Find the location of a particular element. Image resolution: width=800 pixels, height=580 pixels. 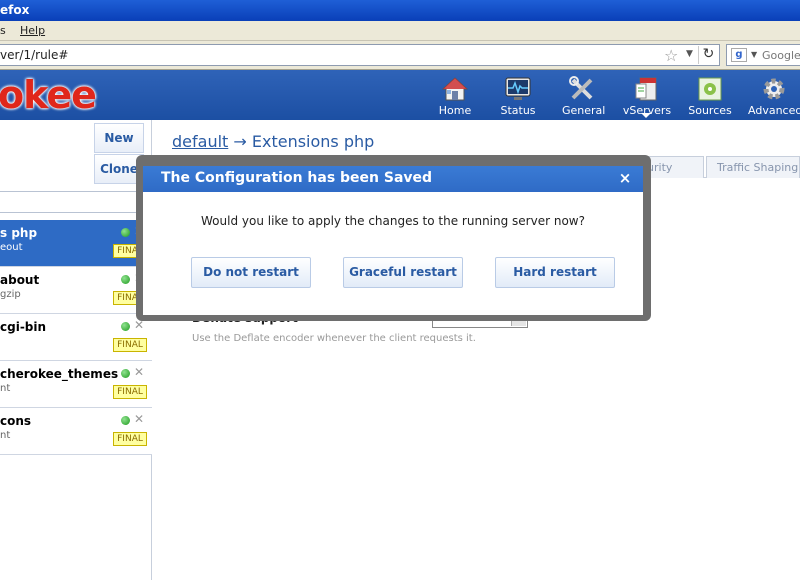

search-engine-dropdown-icon: ▼ is located at coordinates (754, 54).